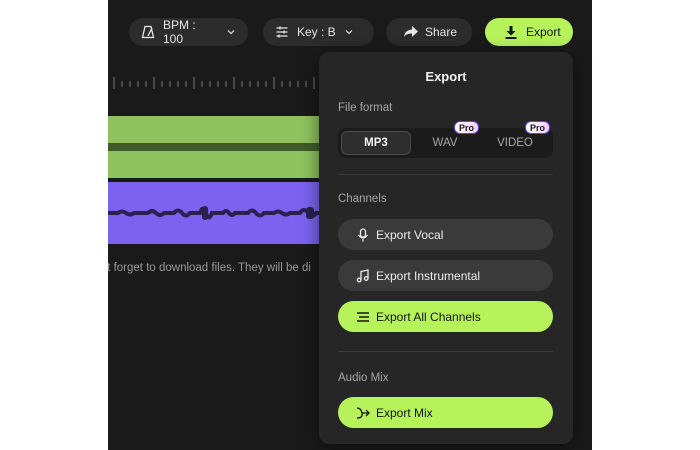  Describe the element at coordinates (148, 32) in the screenshot. I see `metronome-icon` at that location.